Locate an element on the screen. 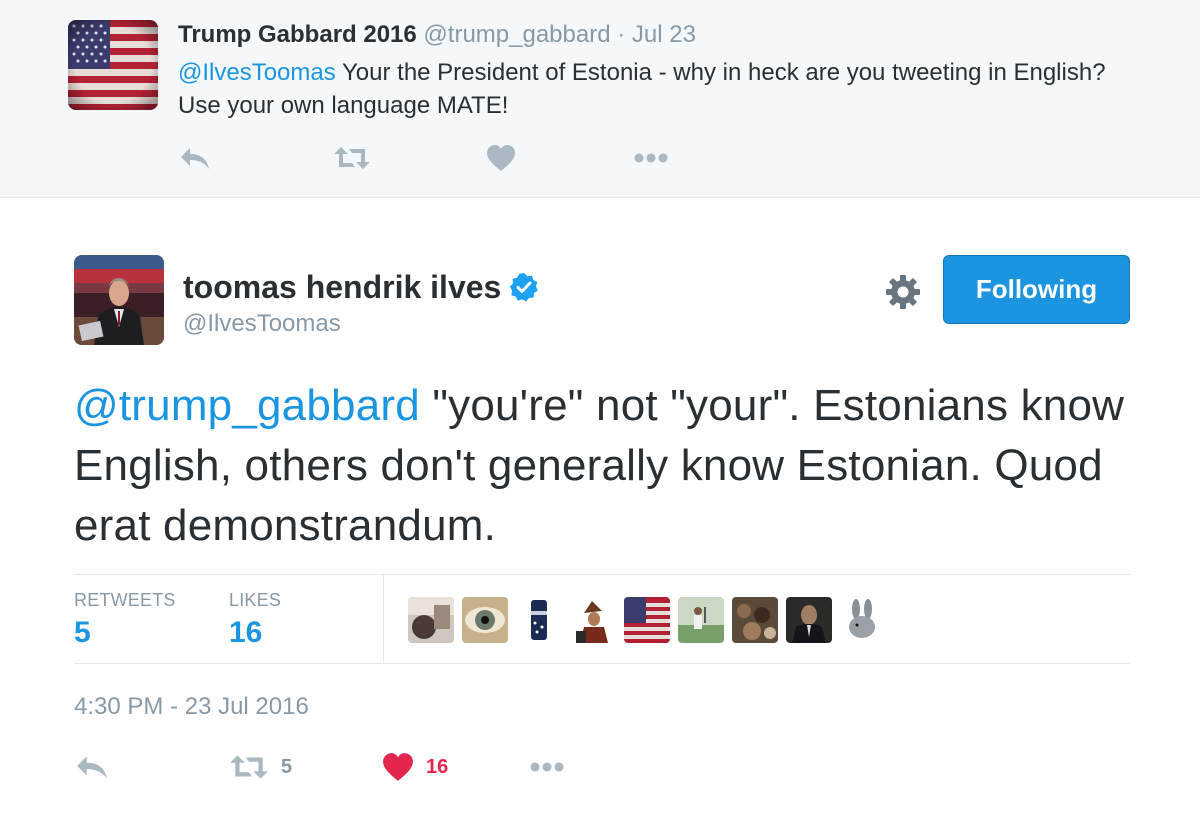  gear-icon is located at coordinates (903, 292).